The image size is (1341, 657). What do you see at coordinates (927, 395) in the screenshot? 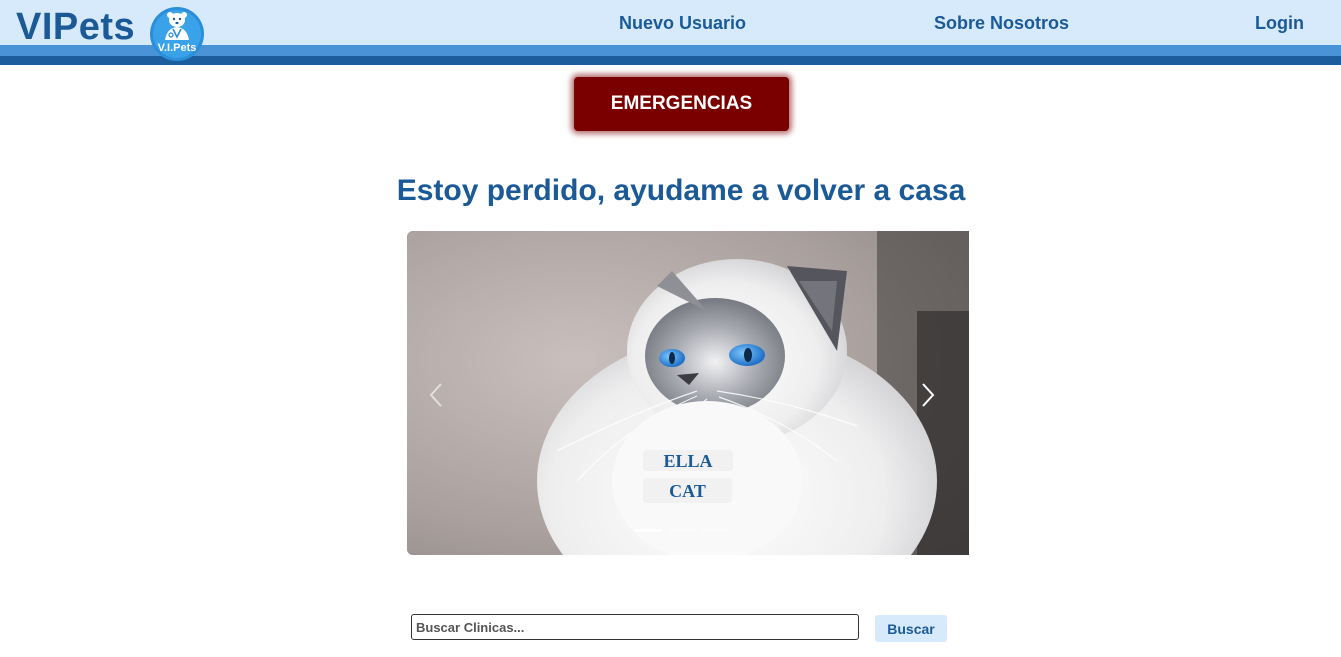
I see `carousel-next-icon` at bounding box center [927, 395].